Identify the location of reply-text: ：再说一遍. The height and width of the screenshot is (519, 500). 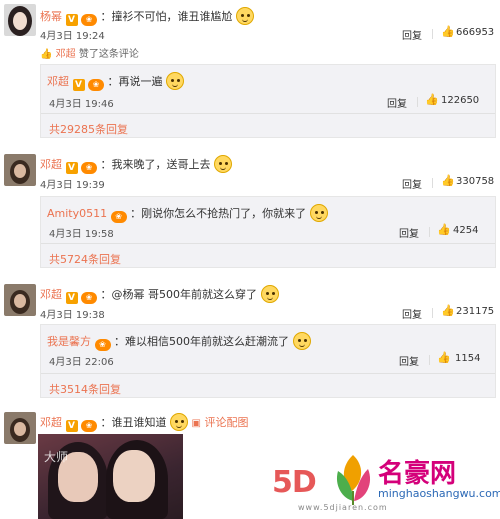
(135, 81).